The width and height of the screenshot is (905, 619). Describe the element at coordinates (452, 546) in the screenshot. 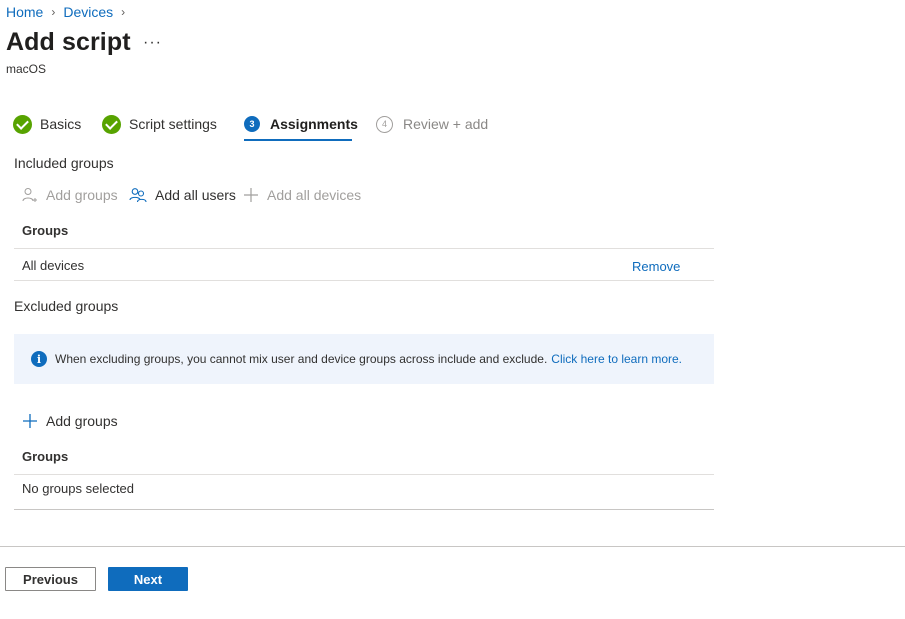

I see `footer-divider` at that location.